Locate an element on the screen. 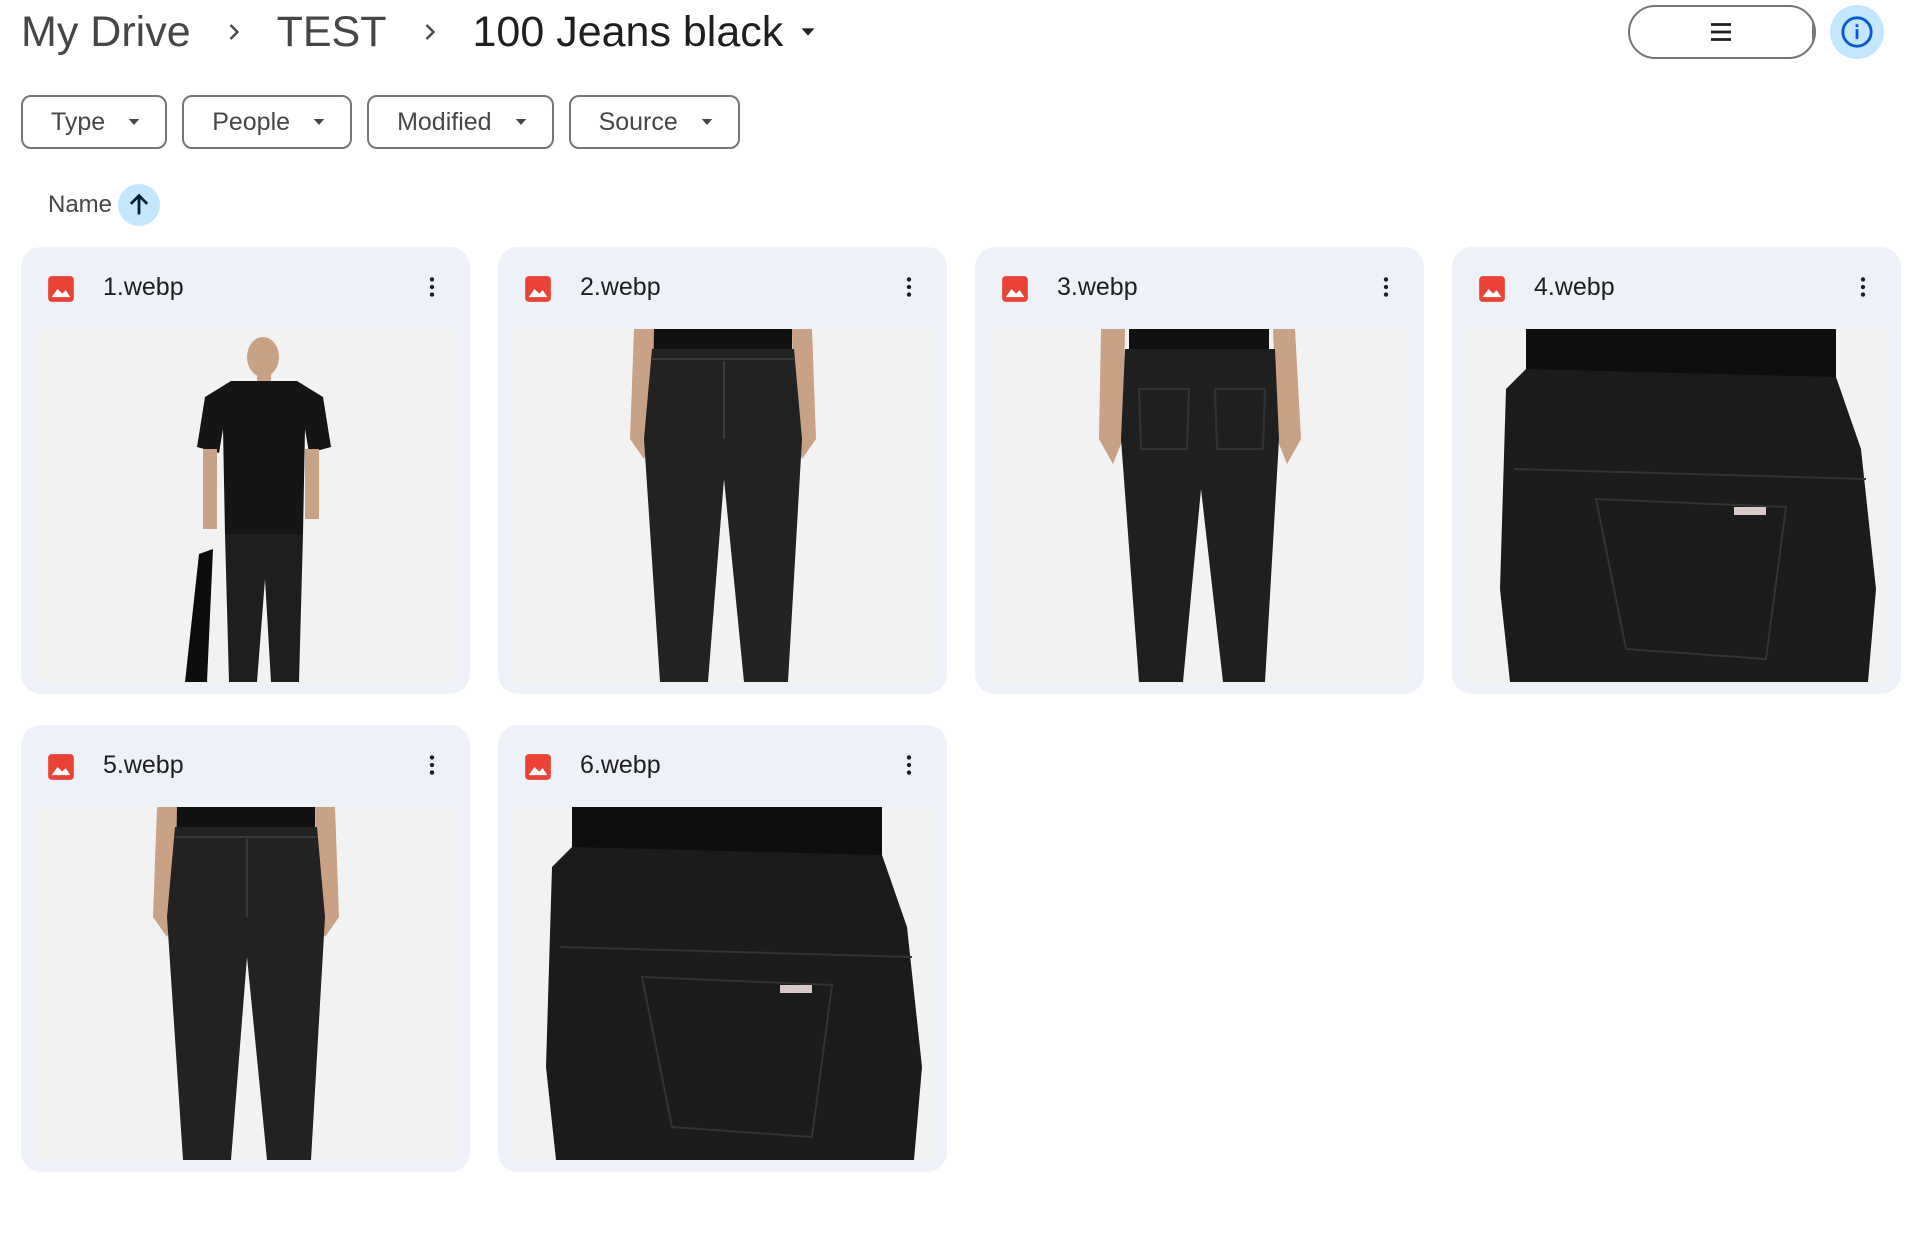  filter-source: Source is located at coordinates (654, 122).